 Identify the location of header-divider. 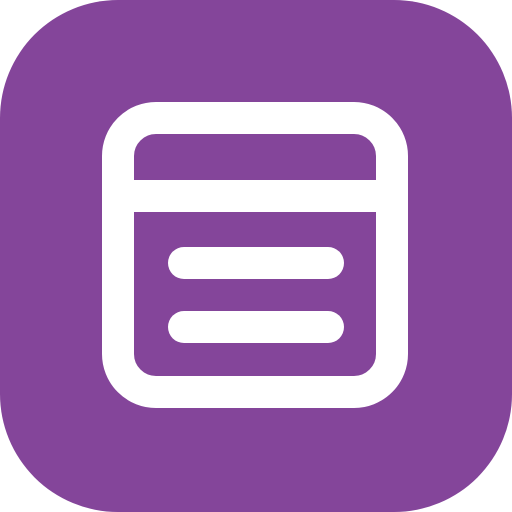
(255, 196).